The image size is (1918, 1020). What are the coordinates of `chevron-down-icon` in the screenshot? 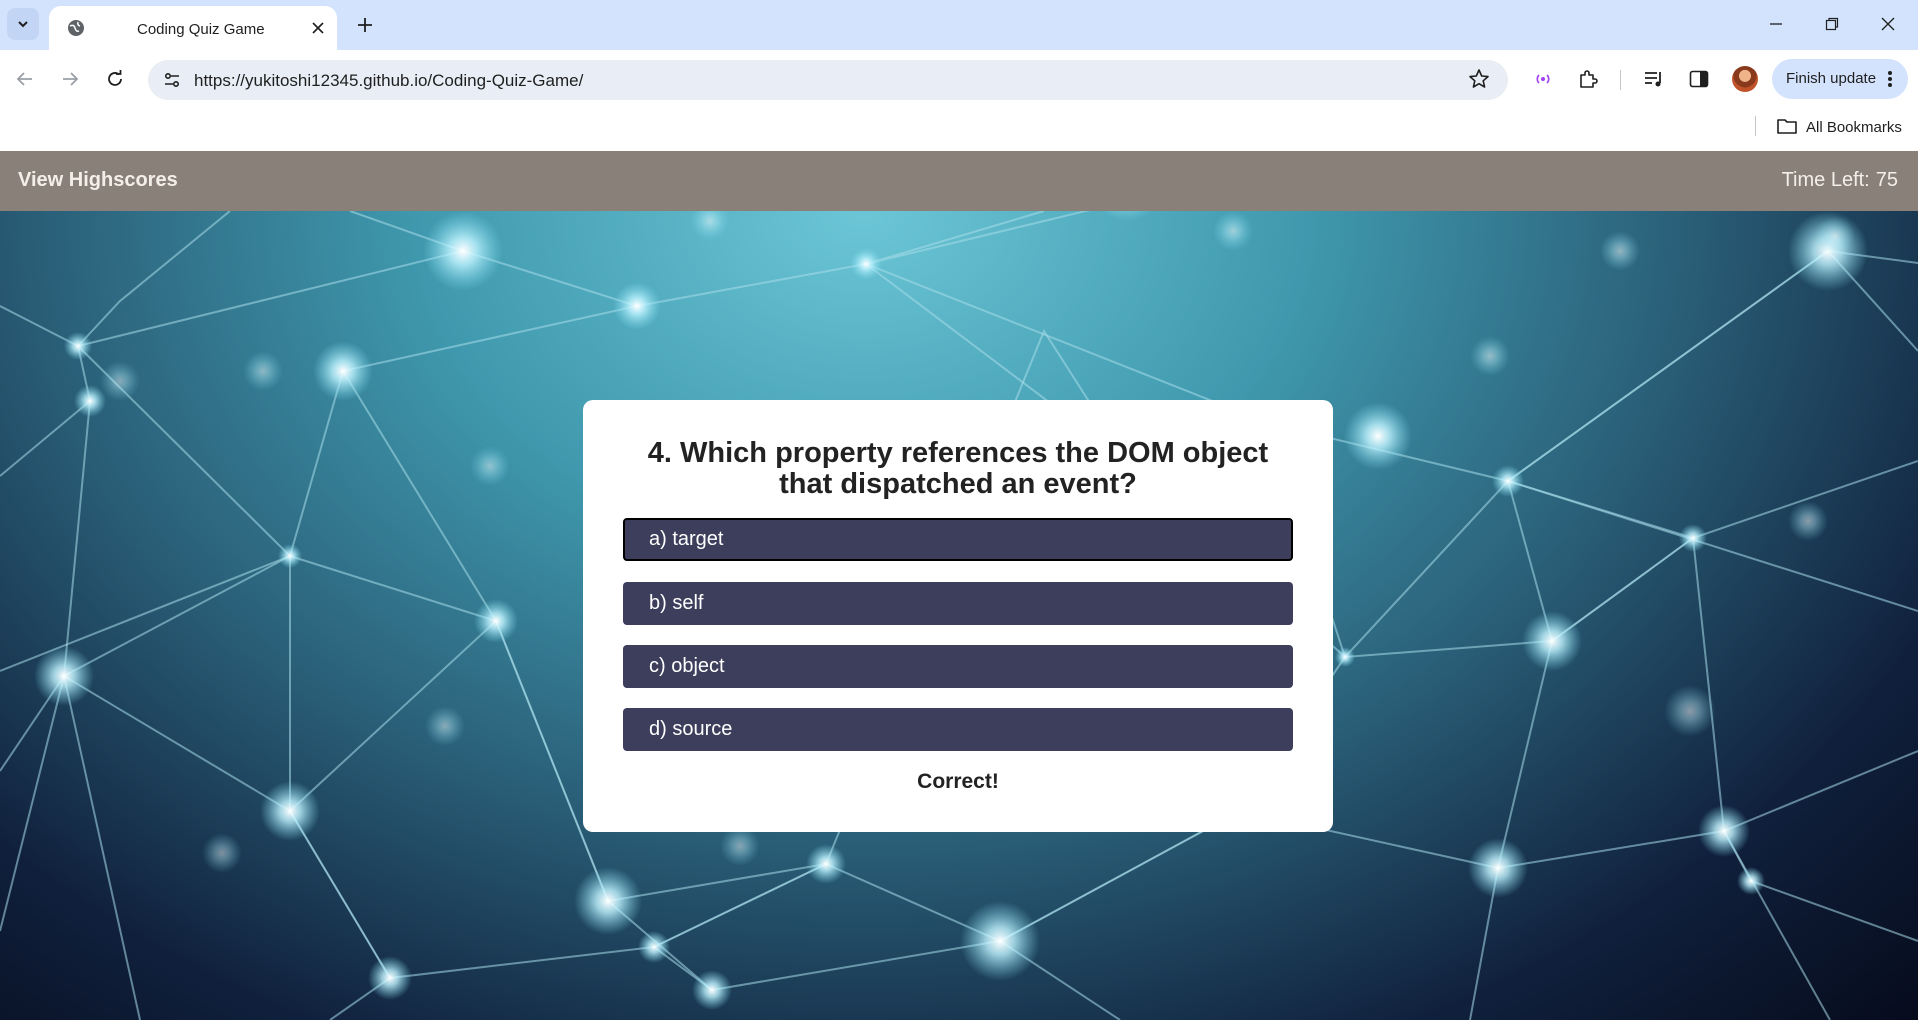 It's located at (23, 24).